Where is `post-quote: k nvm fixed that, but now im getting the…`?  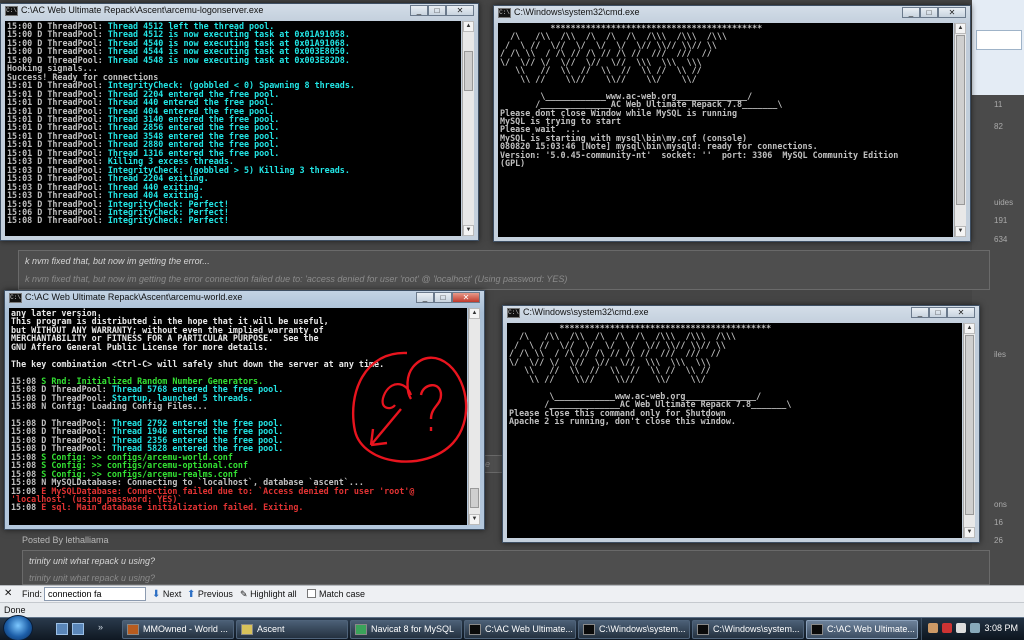
post-quote: k nvm fixed that, but now im getting the… is located at coordinates (296, 279).